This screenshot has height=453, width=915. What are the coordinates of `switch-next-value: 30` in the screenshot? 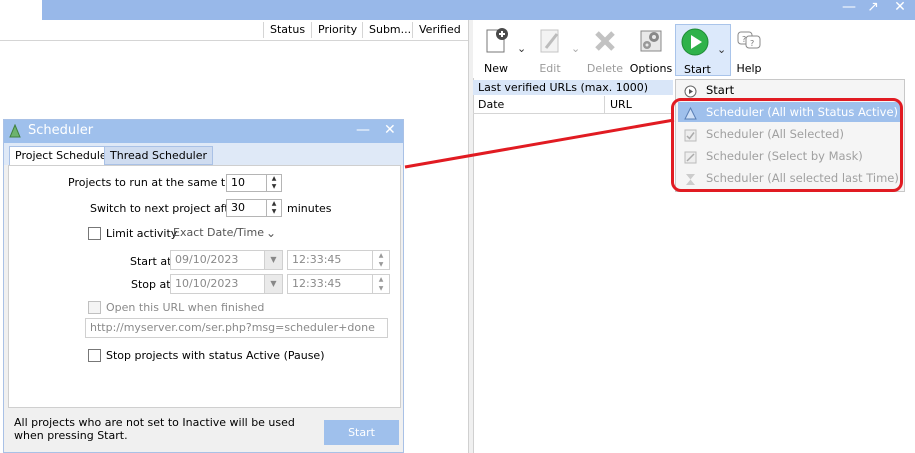 It's located at (238, 207).